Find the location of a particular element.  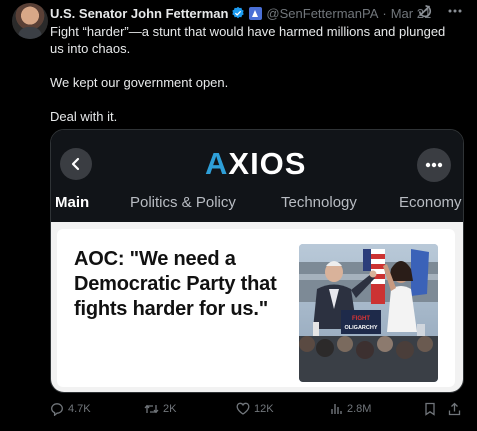

ellipsis-icon is located at coordinates (434, 165).